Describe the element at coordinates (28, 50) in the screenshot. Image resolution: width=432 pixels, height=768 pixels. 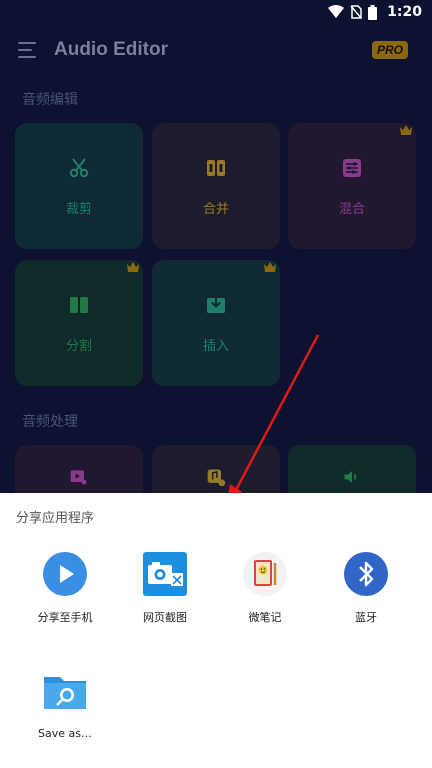
I see `menu-icon` at that location.